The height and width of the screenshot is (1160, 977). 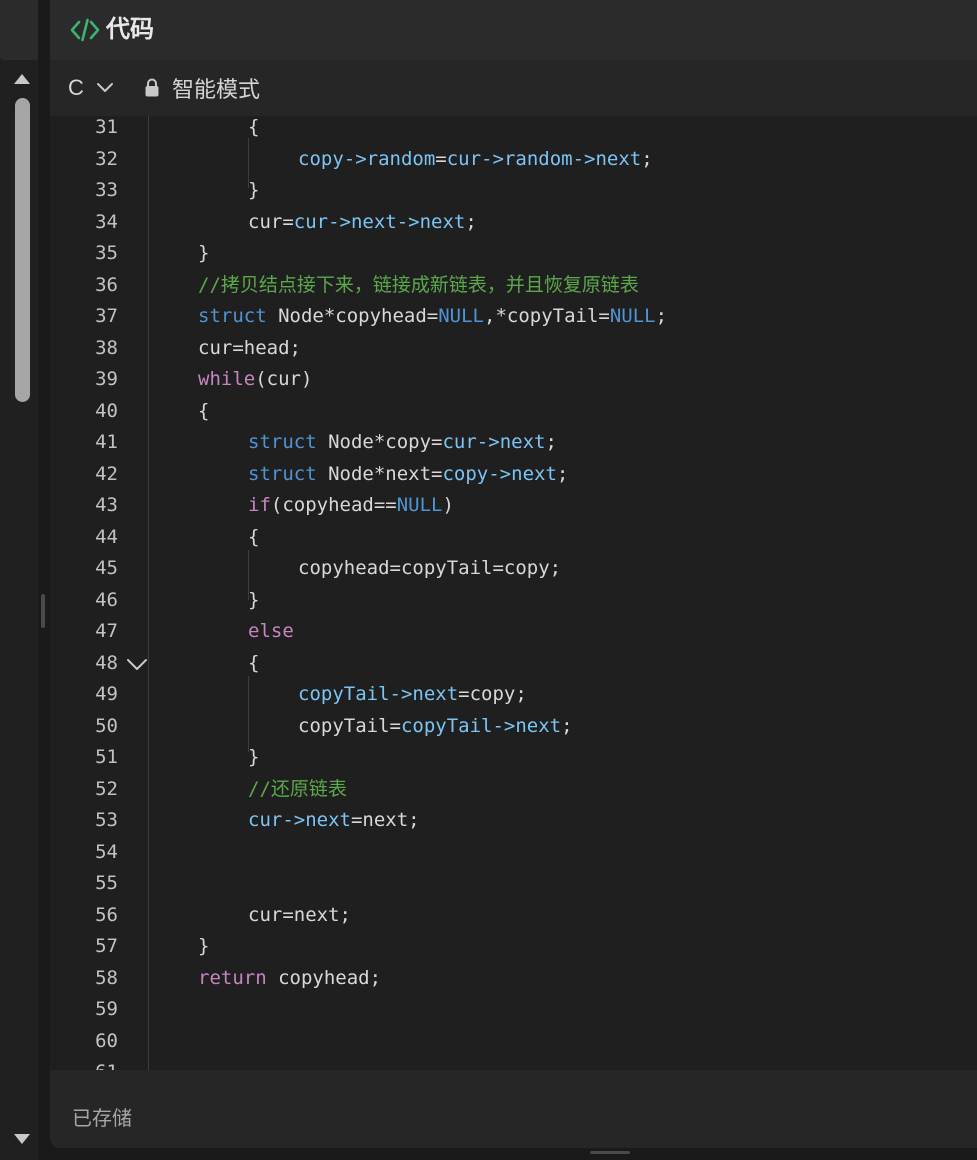 What do you see at coordinates (435, 727) in the screenshot?
I see `code-text: copyTail=copyTail->next;` at bounding box center [435, 727].